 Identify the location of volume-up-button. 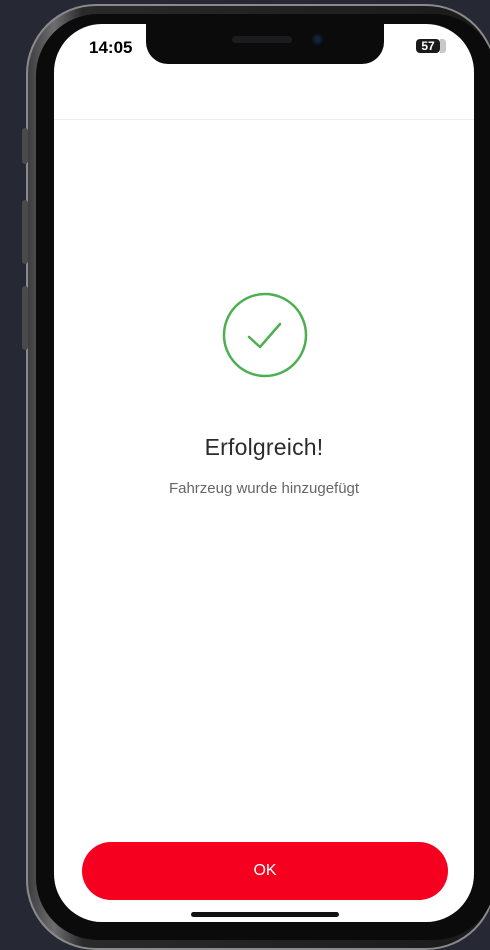
(25, 232).